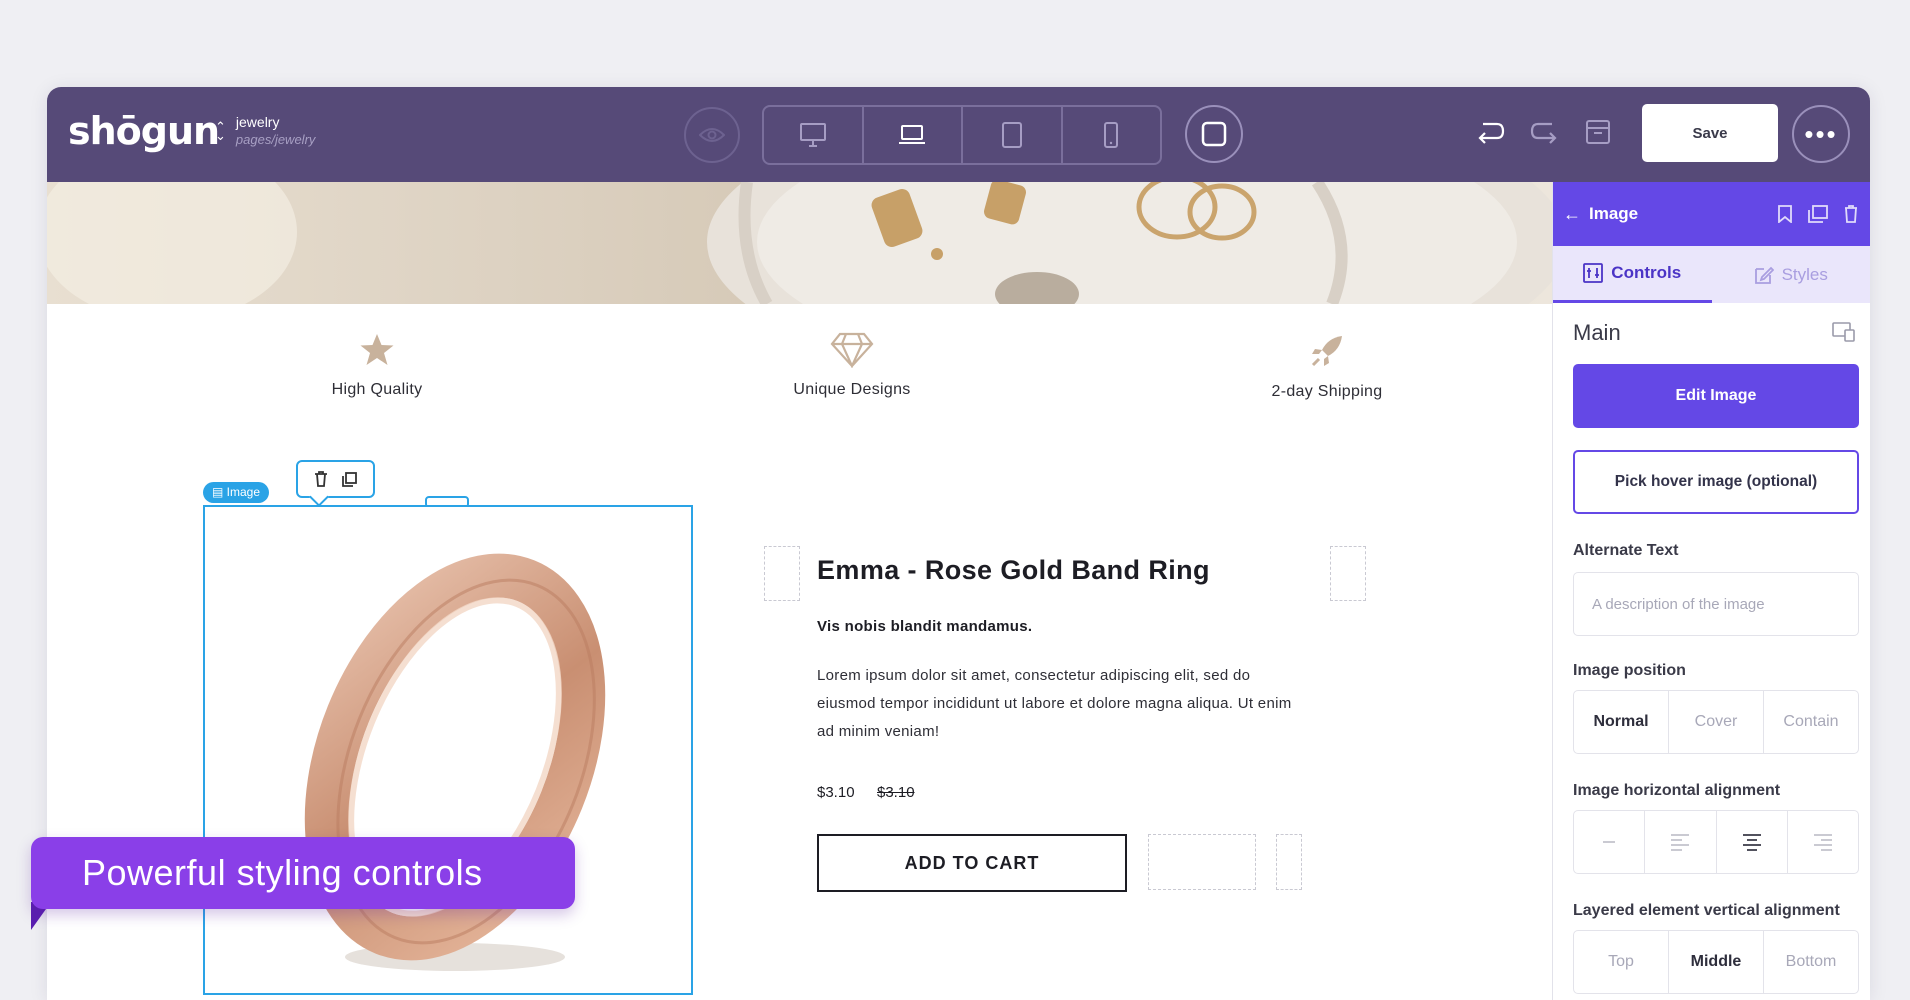  I want to click on rose-gold-ring-image, so click(455, 762).